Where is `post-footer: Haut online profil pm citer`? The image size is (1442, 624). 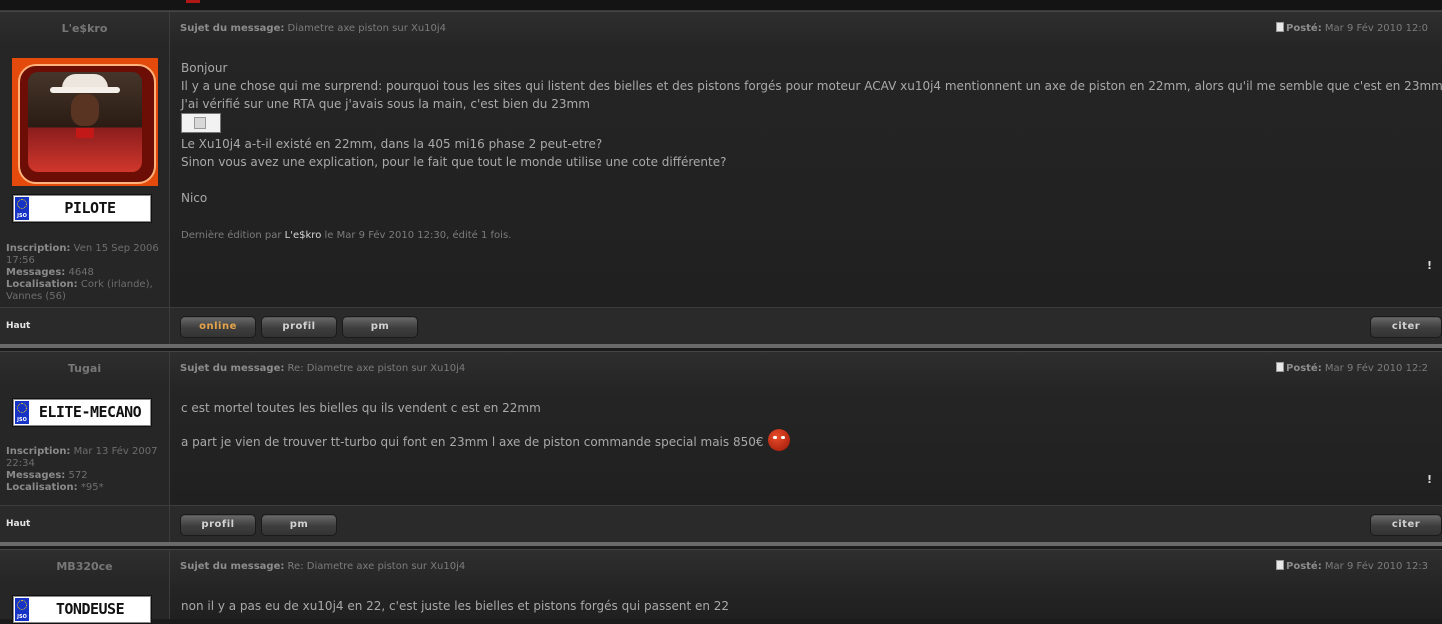
post-footer: Haut online profil pm citer is located at coordinates (721, 326).